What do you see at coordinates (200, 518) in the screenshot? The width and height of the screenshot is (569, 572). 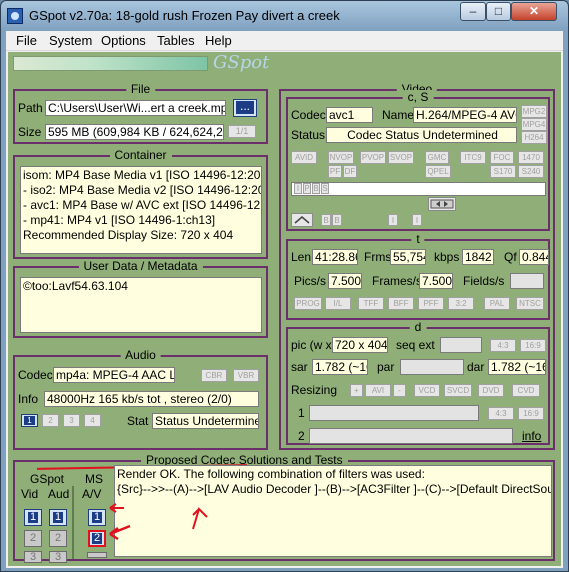 I see `annotation-arrow-lav` at bounding box center [200, 518].